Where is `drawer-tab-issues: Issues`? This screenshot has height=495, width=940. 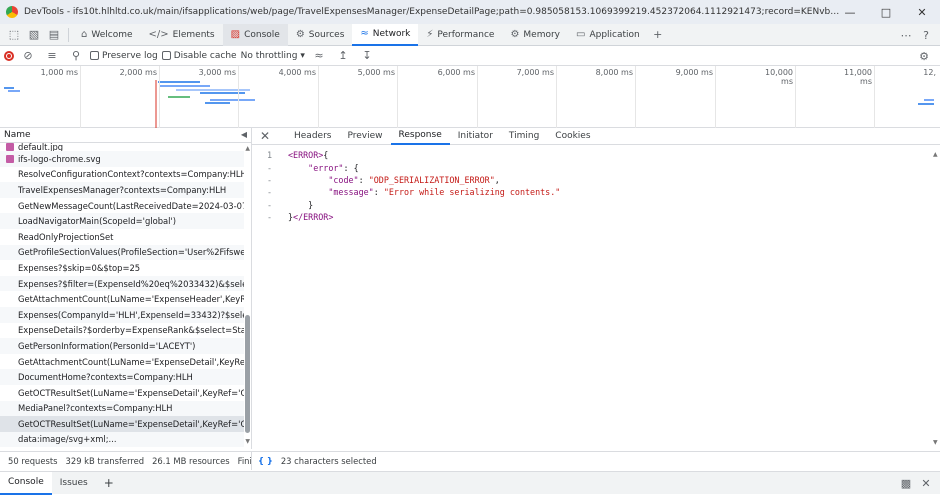 drawer-tab-issues: Issues is located at coordinates (74, 483).